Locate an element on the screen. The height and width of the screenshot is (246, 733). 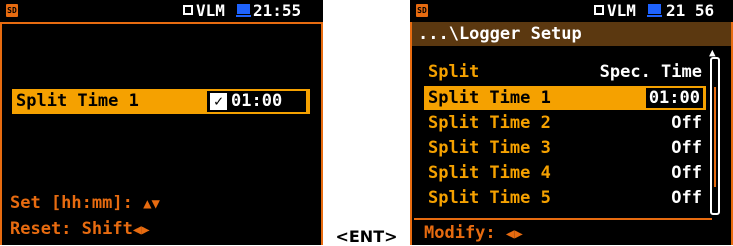
modify-hint: Modify: ◀▶ is located at coordinates (473, 233).